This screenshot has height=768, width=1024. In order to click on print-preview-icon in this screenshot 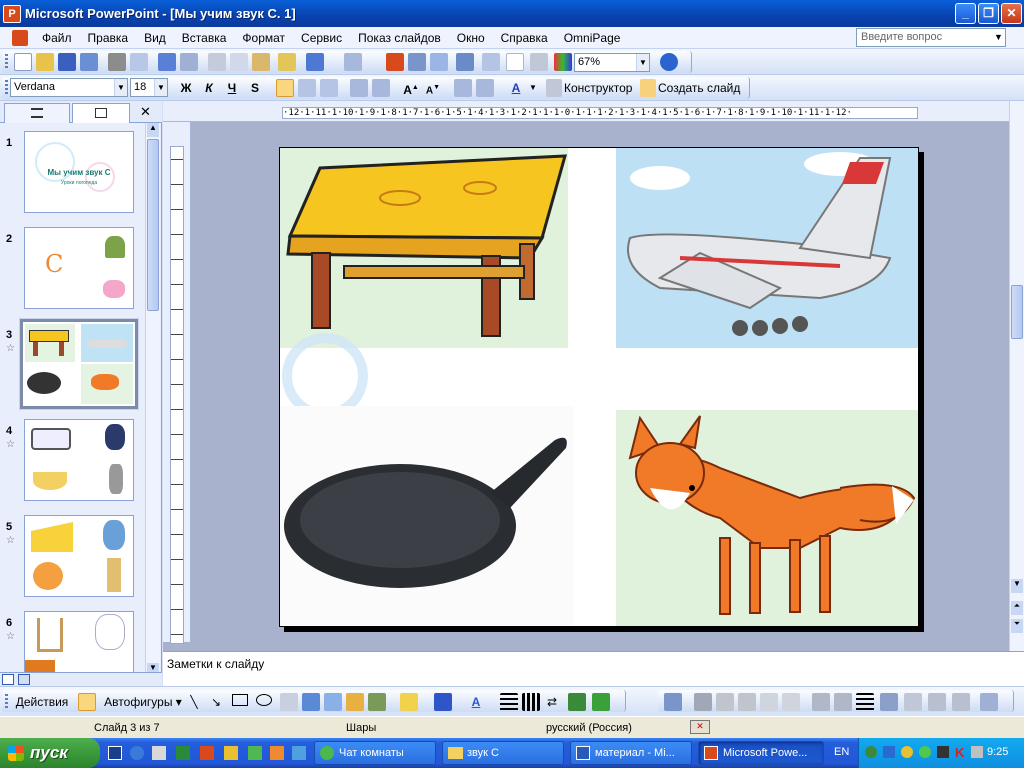, I will do `click(139, 62)`.